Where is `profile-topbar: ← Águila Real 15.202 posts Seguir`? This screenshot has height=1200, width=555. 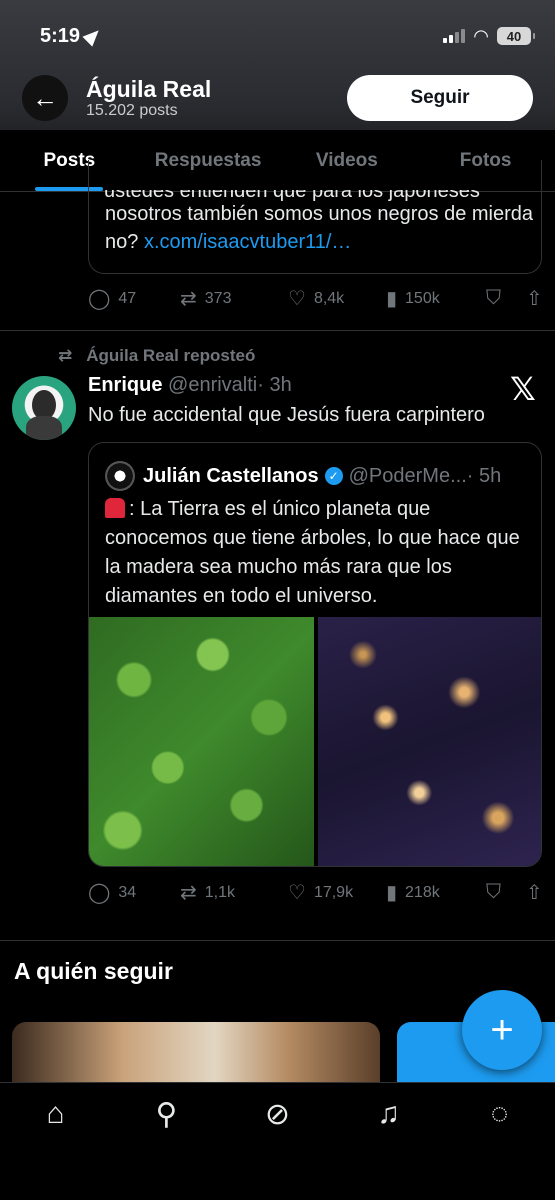 profile-topbar: ← Águila Real 15.202 posts Seguir is located at coordinates (277, 98).